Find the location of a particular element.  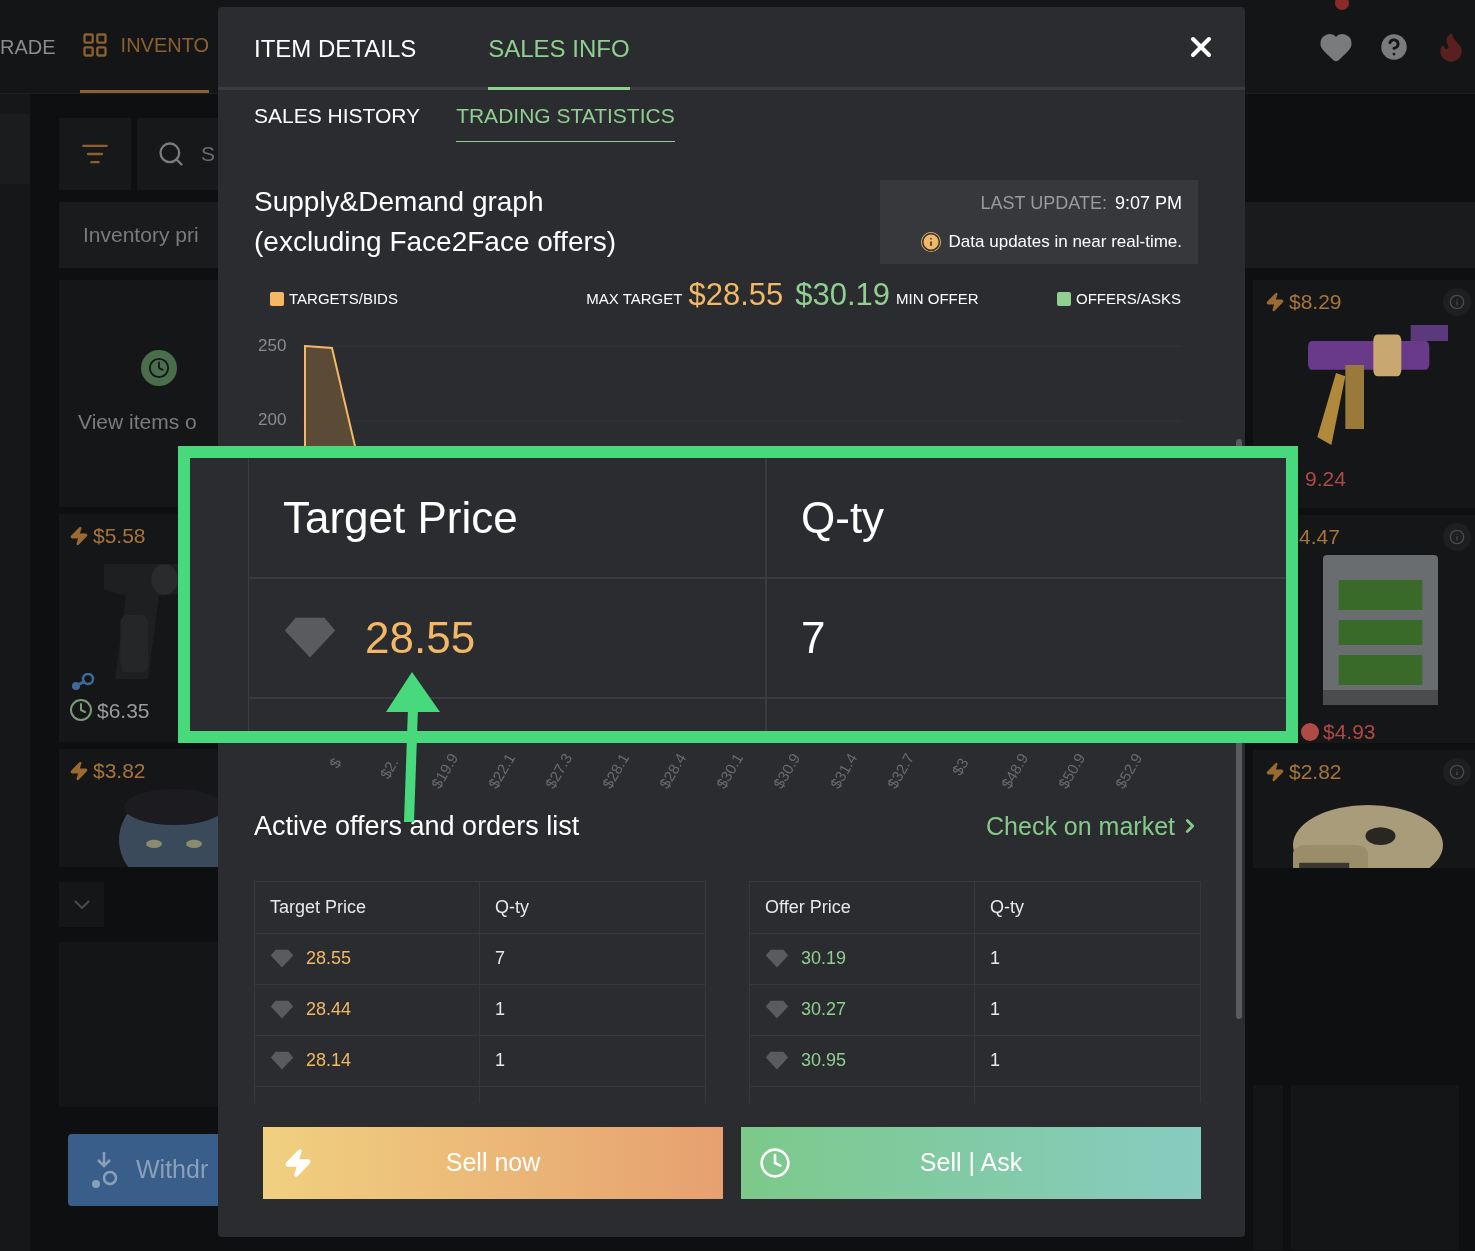

listing-price: 9.24 is located at coordinates (1325, 478).